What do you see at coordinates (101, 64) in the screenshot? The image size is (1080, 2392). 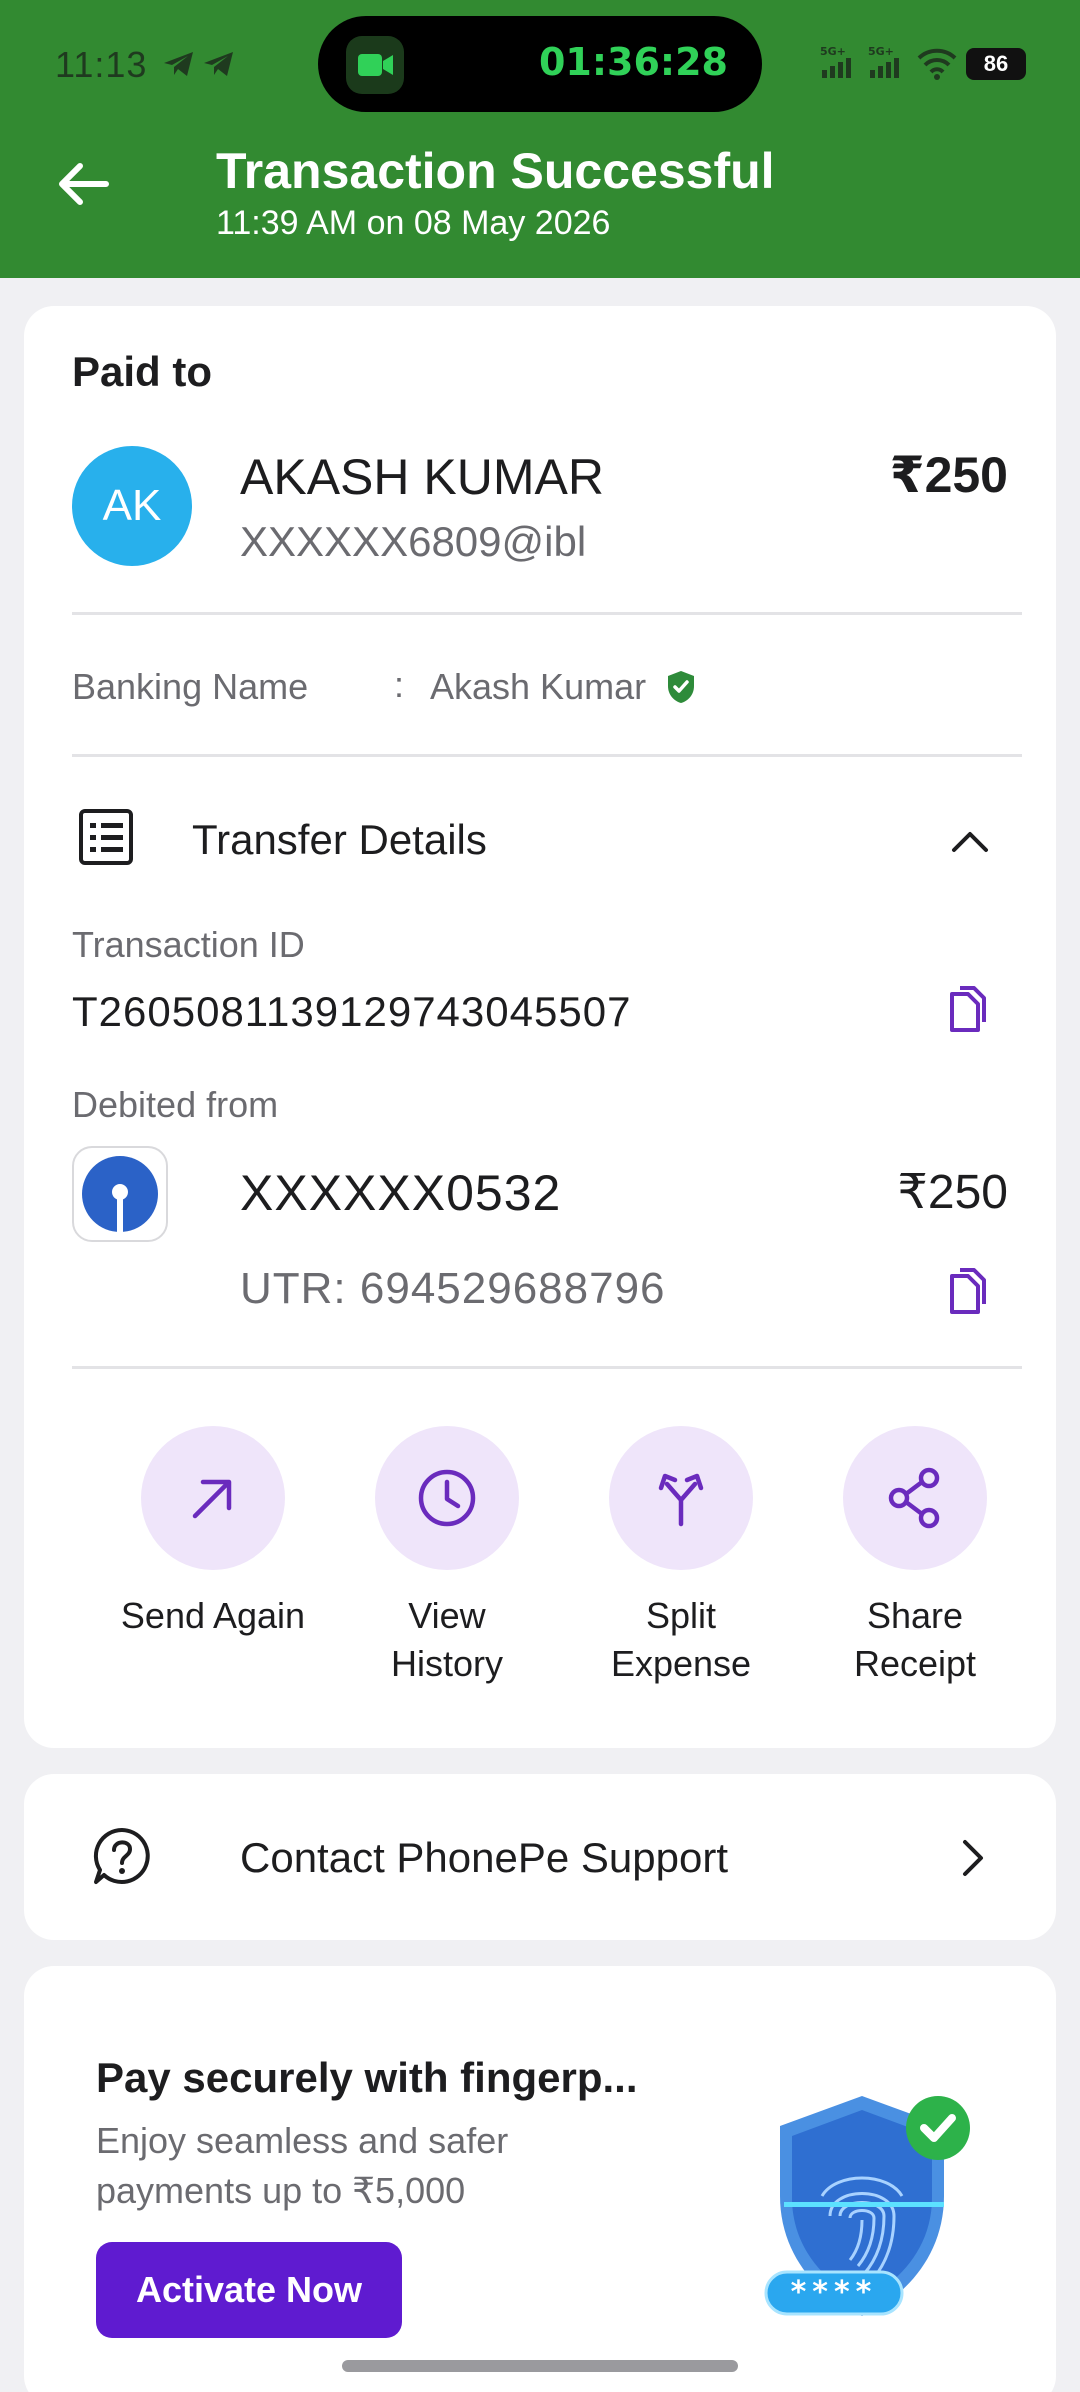 I see `status-time: 11:13` at bounding box center [101, 64].